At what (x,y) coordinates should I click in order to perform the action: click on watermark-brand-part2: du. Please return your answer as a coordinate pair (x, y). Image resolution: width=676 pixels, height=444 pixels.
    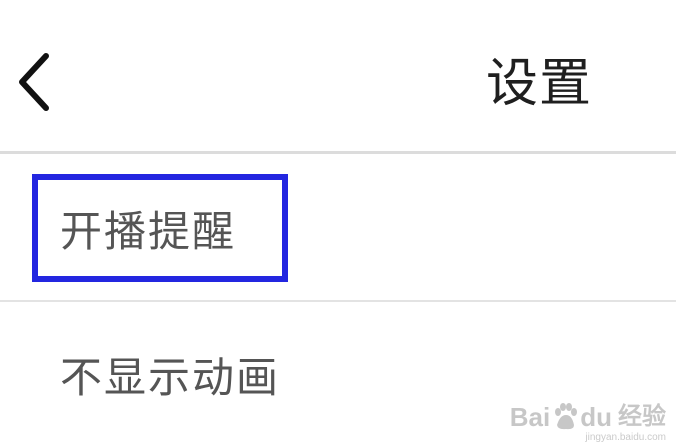
    Looking at the image, I should click on (596, 417).